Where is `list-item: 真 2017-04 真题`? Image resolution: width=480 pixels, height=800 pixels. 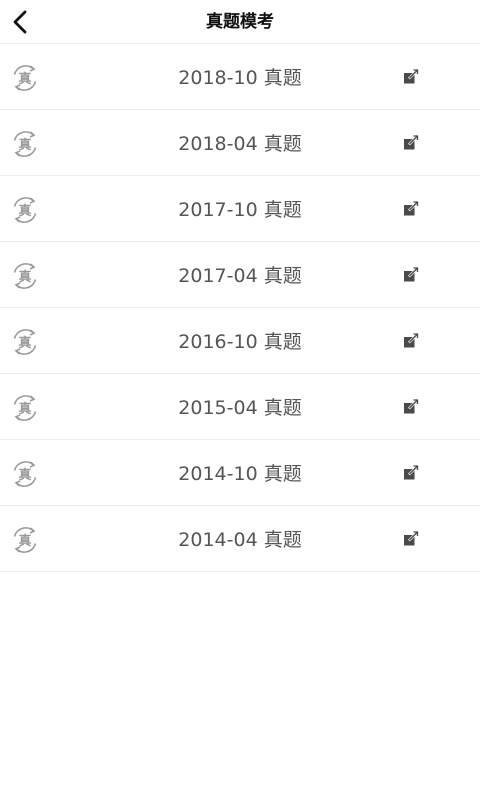 list-item: 真 2017-04 真题 is located at coordinates (240, 275).